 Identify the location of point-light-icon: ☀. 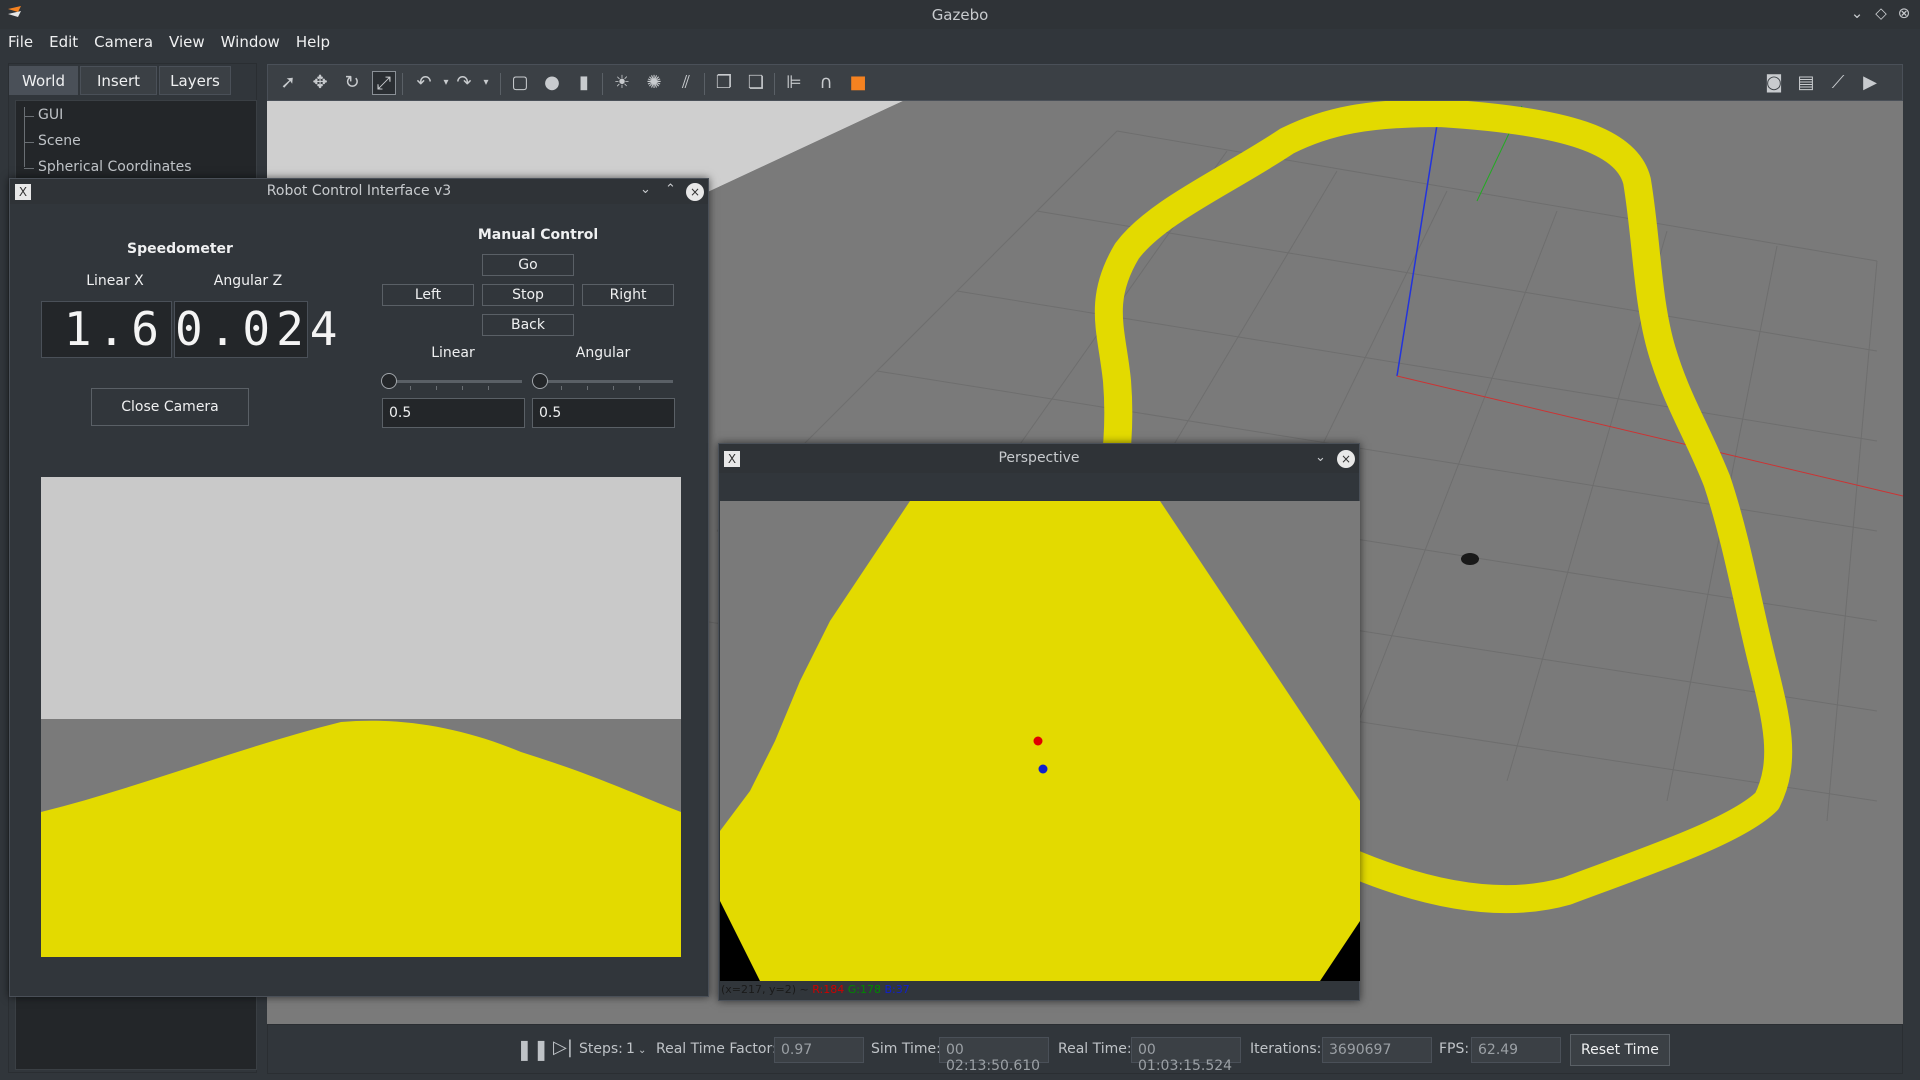
(622, 83).